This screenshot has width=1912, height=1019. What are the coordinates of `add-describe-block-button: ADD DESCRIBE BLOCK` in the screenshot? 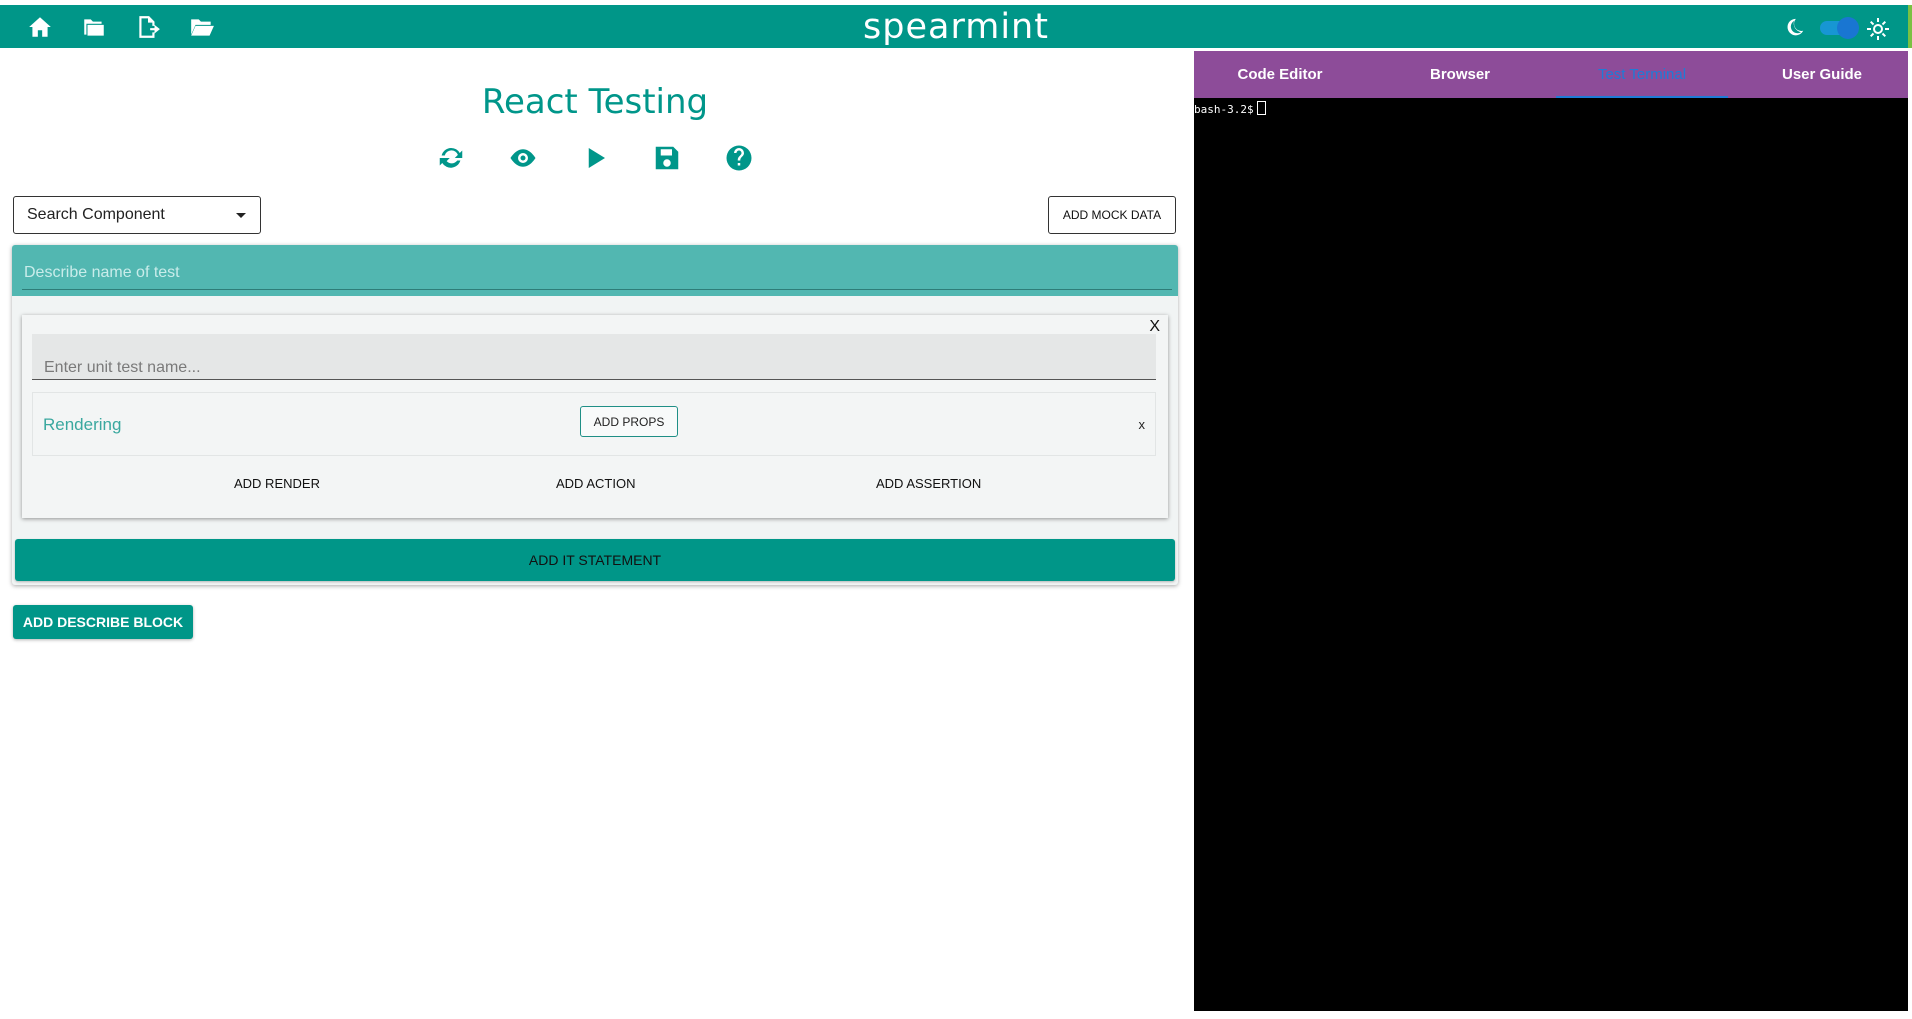 It's located at (103, 622).